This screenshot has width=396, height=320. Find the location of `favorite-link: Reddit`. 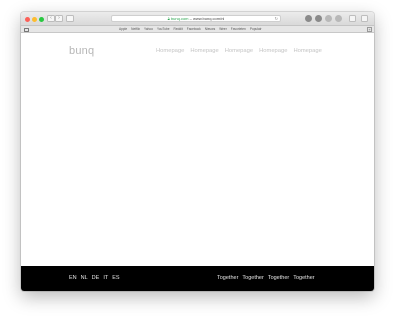

favorite-link: Reddit is located at coordinates (178, 29).